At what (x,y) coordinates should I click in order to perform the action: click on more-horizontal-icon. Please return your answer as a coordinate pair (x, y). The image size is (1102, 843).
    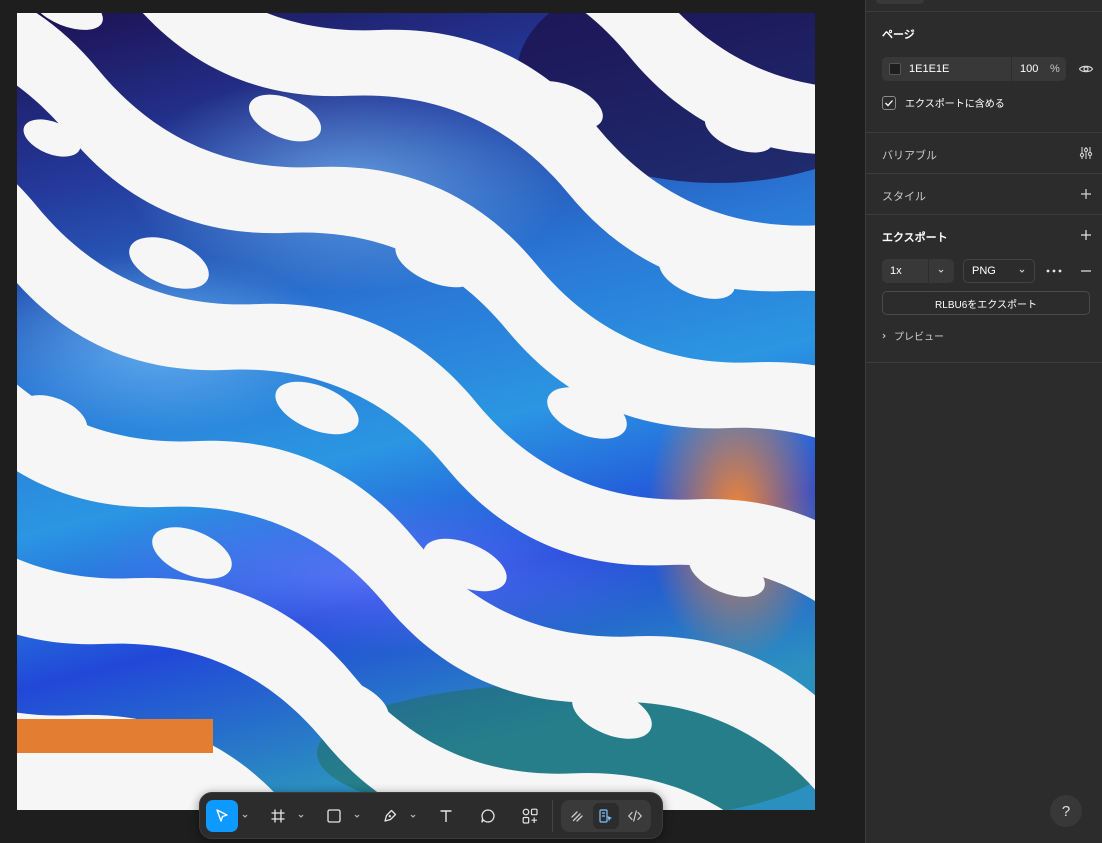
    Looking at the image, I should click on (1054, 271).